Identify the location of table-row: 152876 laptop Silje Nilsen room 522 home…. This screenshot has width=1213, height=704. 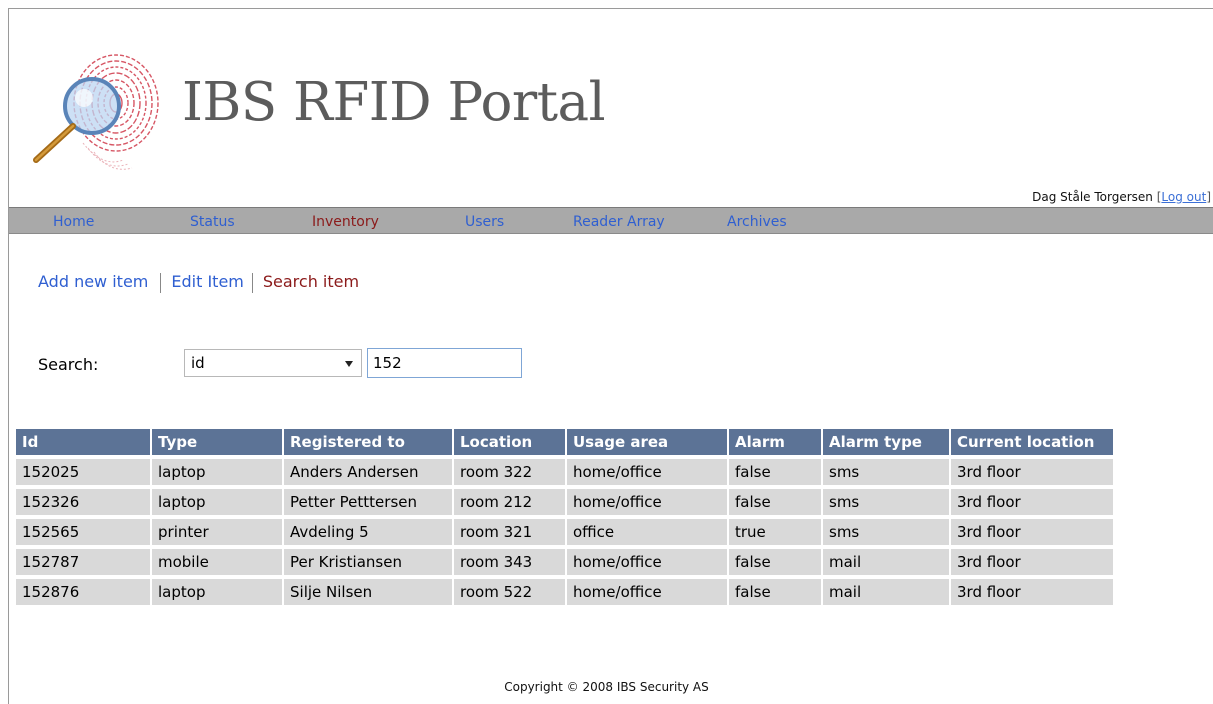
(565, 592).